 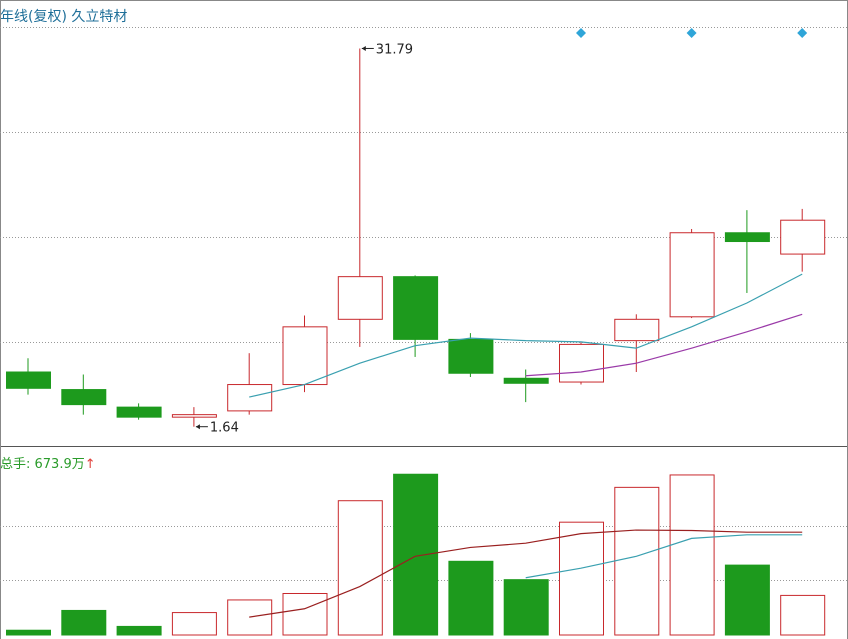 What do you see at coordinates (224, 428) in the screenshot?
I see `annotation-label: 1.64` at bounding box center [224, 428].